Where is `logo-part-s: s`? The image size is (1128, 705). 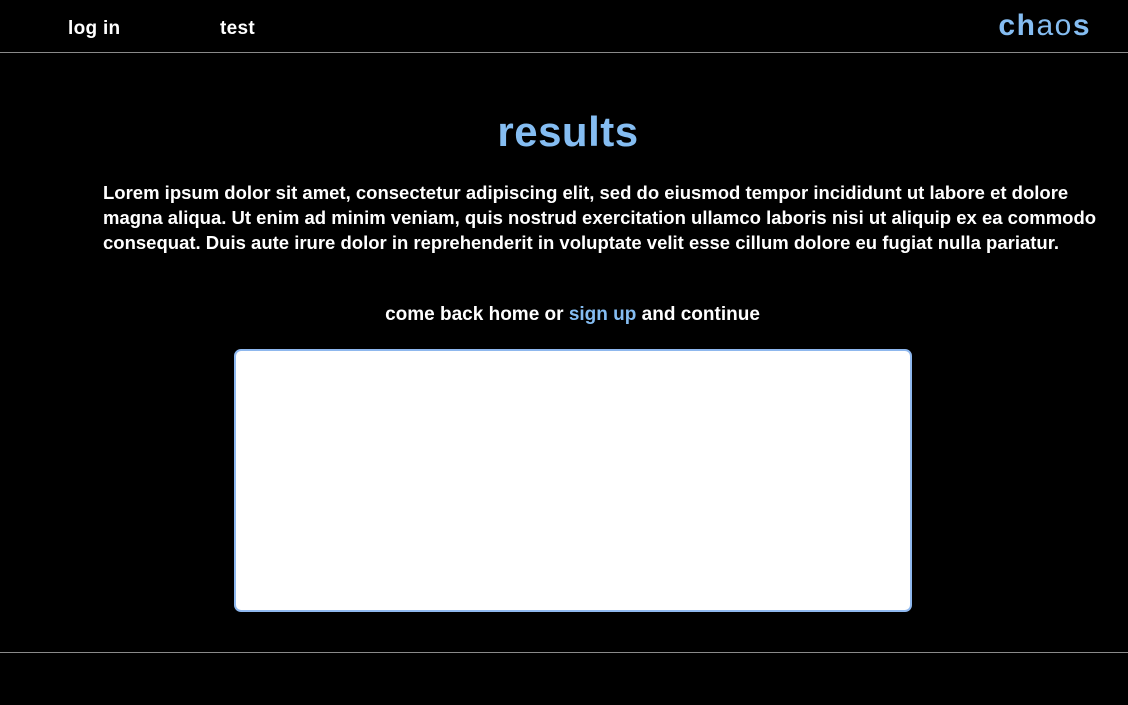 logo-part-s: s is located at coordinates (1081, 25).